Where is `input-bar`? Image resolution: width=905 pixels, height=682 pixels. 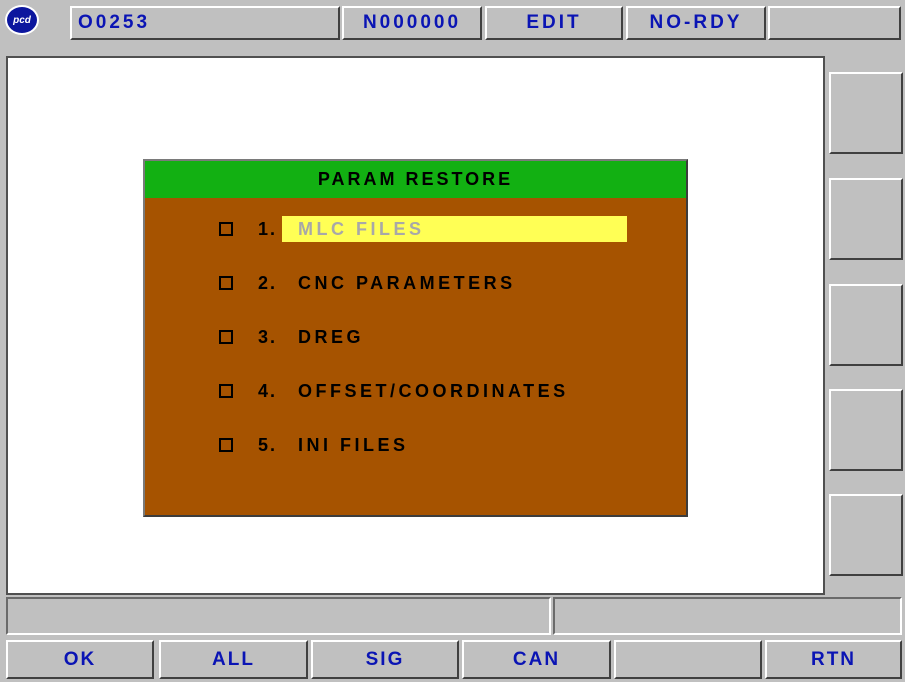 input-bar is located at coordinates (727, 616).